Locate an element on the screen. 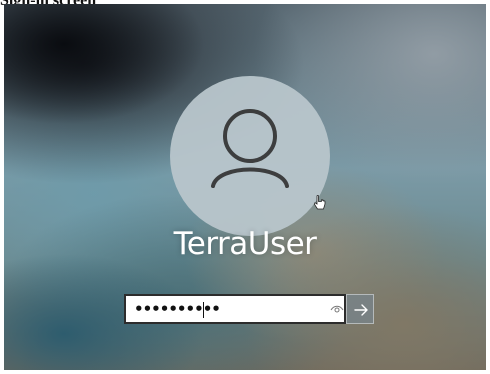 The image size is (490, 374). arrow-right-icon is located at coordinates (361, 310).